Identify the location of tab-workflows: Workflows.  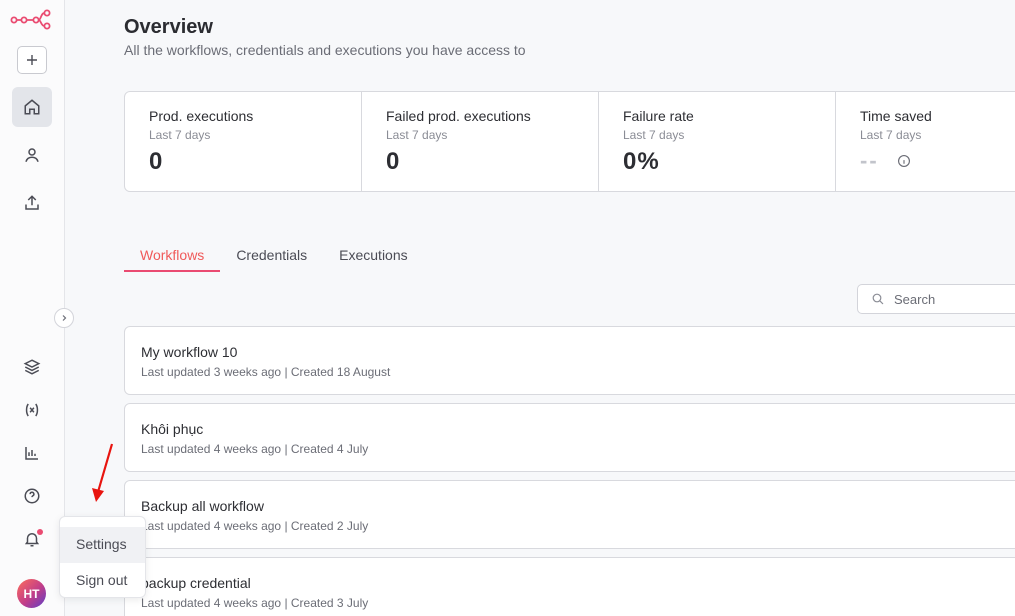
(172, 257).